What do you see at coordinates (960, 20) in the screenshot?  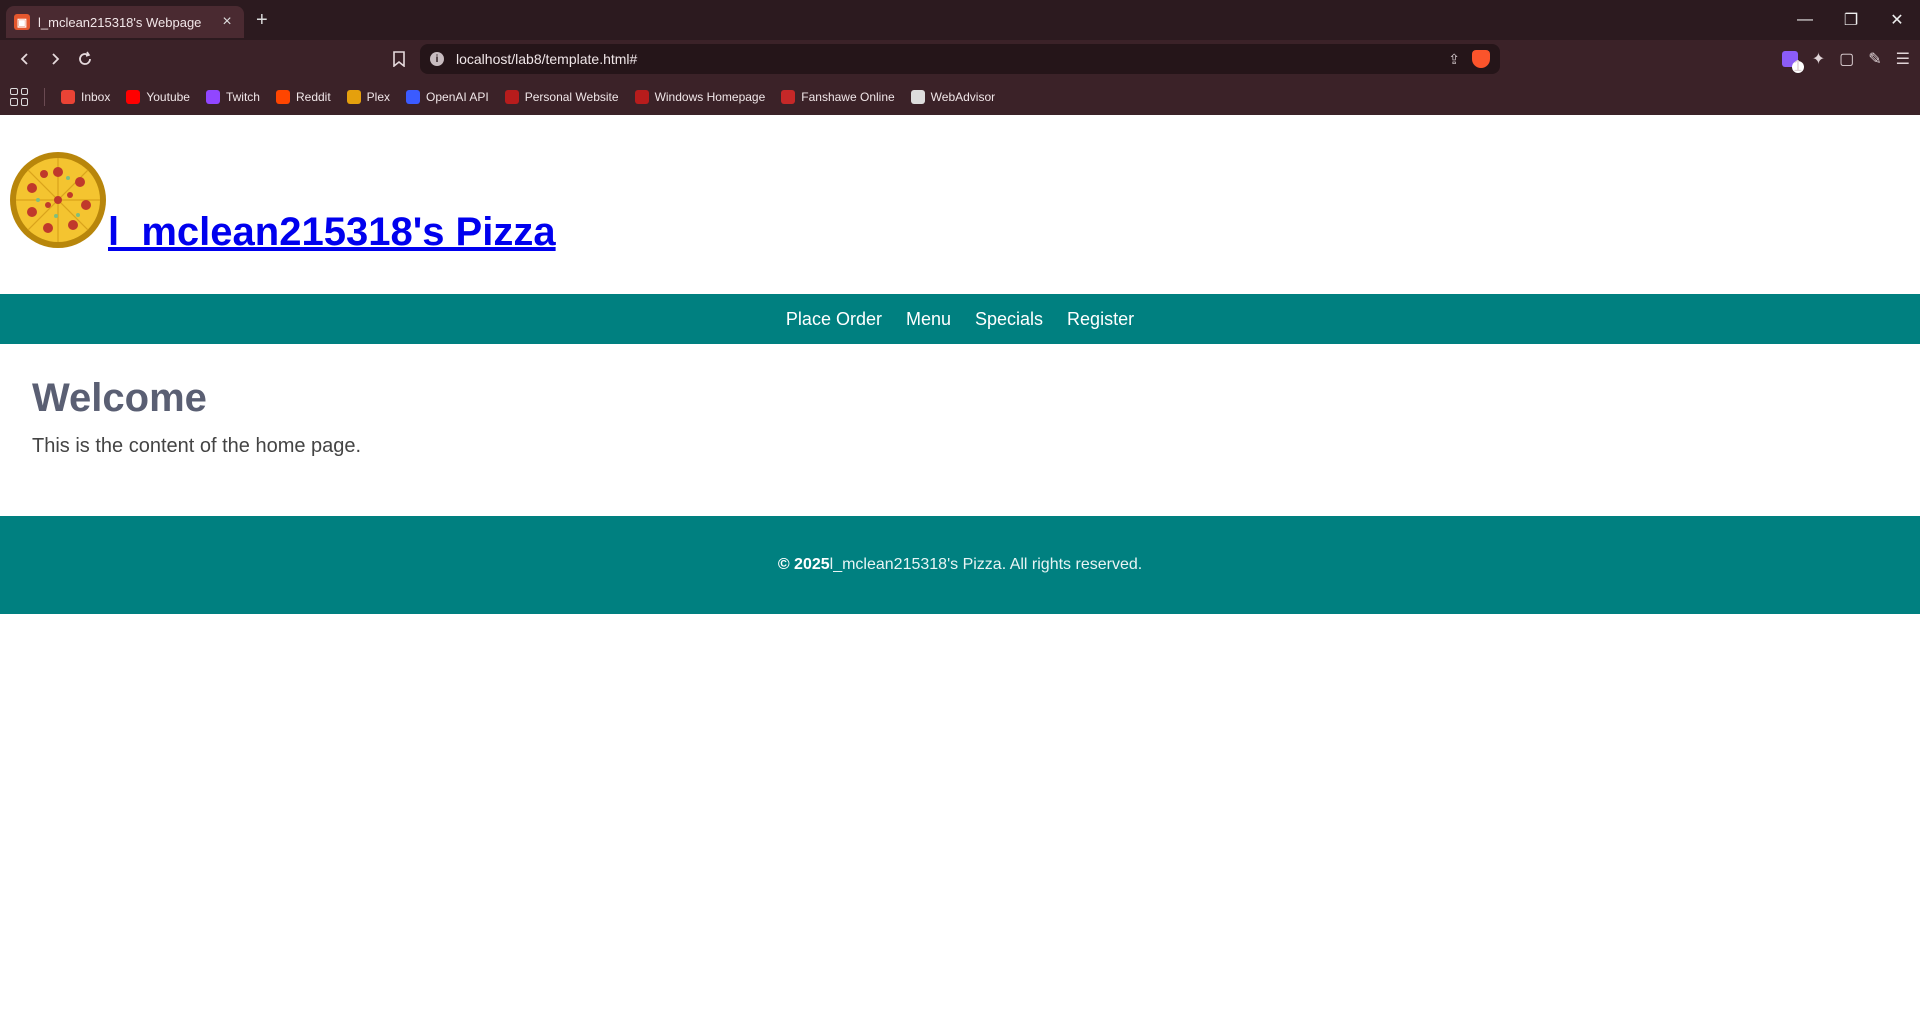 I see `title-bar: ▣ l_mclean215318's Webpage × + — ❐ ✕` at bounding box center [960, 20].